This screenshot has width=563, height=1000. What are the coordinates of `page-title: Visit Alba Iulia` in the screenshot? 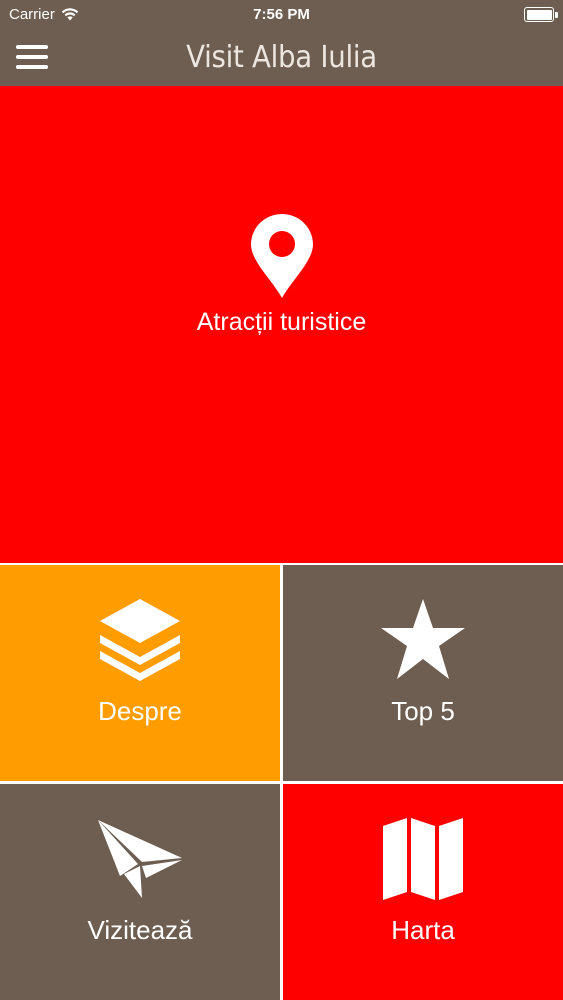 It's located at (281, 57).